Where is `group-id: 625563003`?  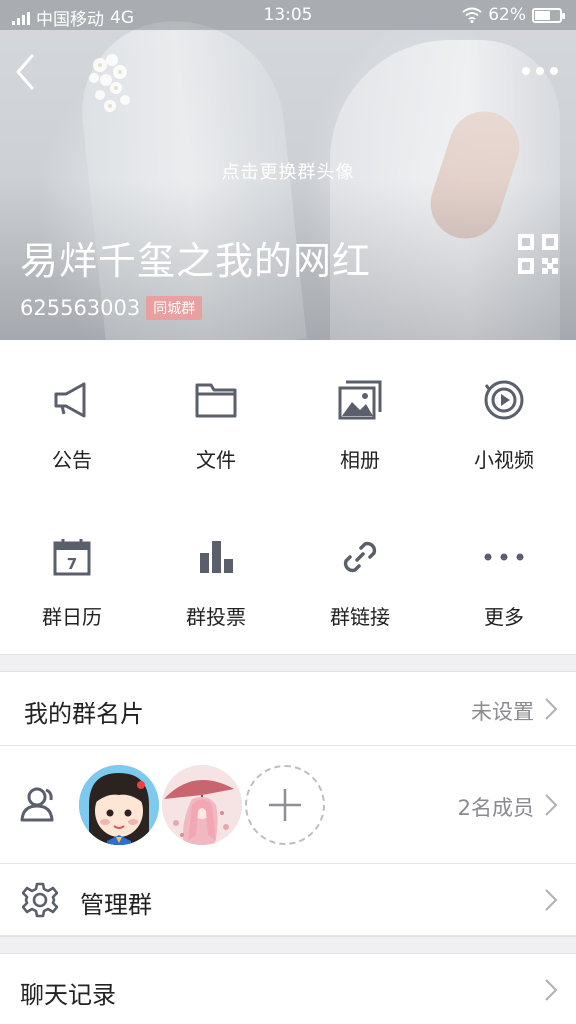
group-id: 625563003 is located at coordinates (80, 308).